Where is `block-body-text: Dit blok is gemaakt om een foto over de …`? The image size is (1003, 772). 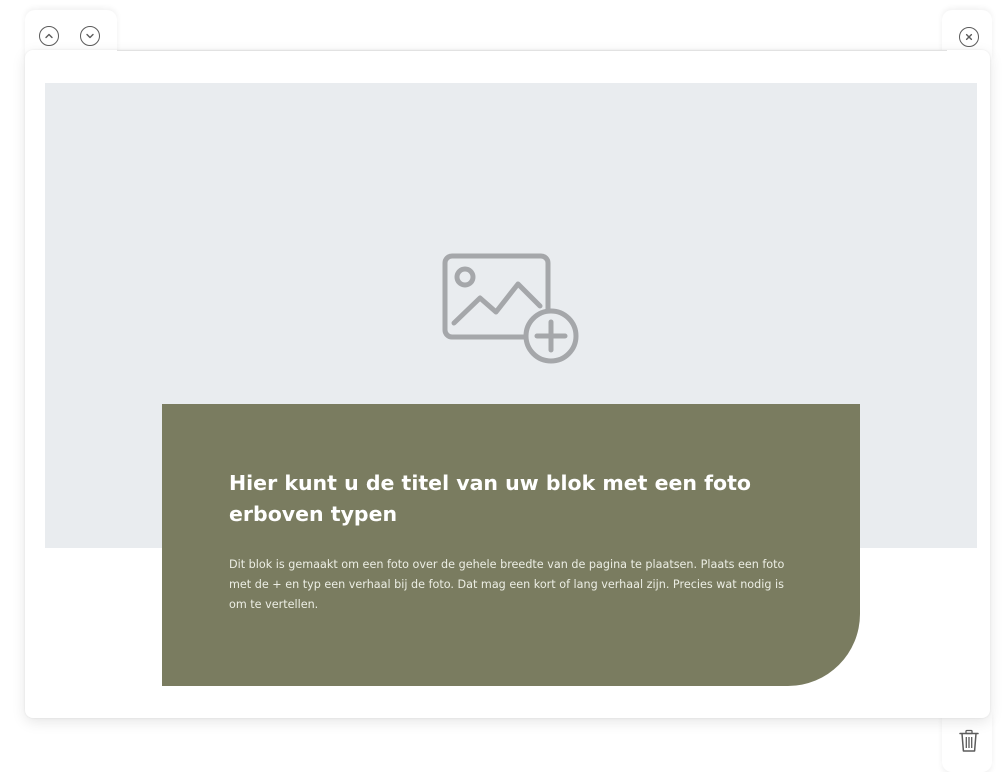 block-body-text: Dit blok is gemaakt om een foto over de … is located at coordinates (514, 585).